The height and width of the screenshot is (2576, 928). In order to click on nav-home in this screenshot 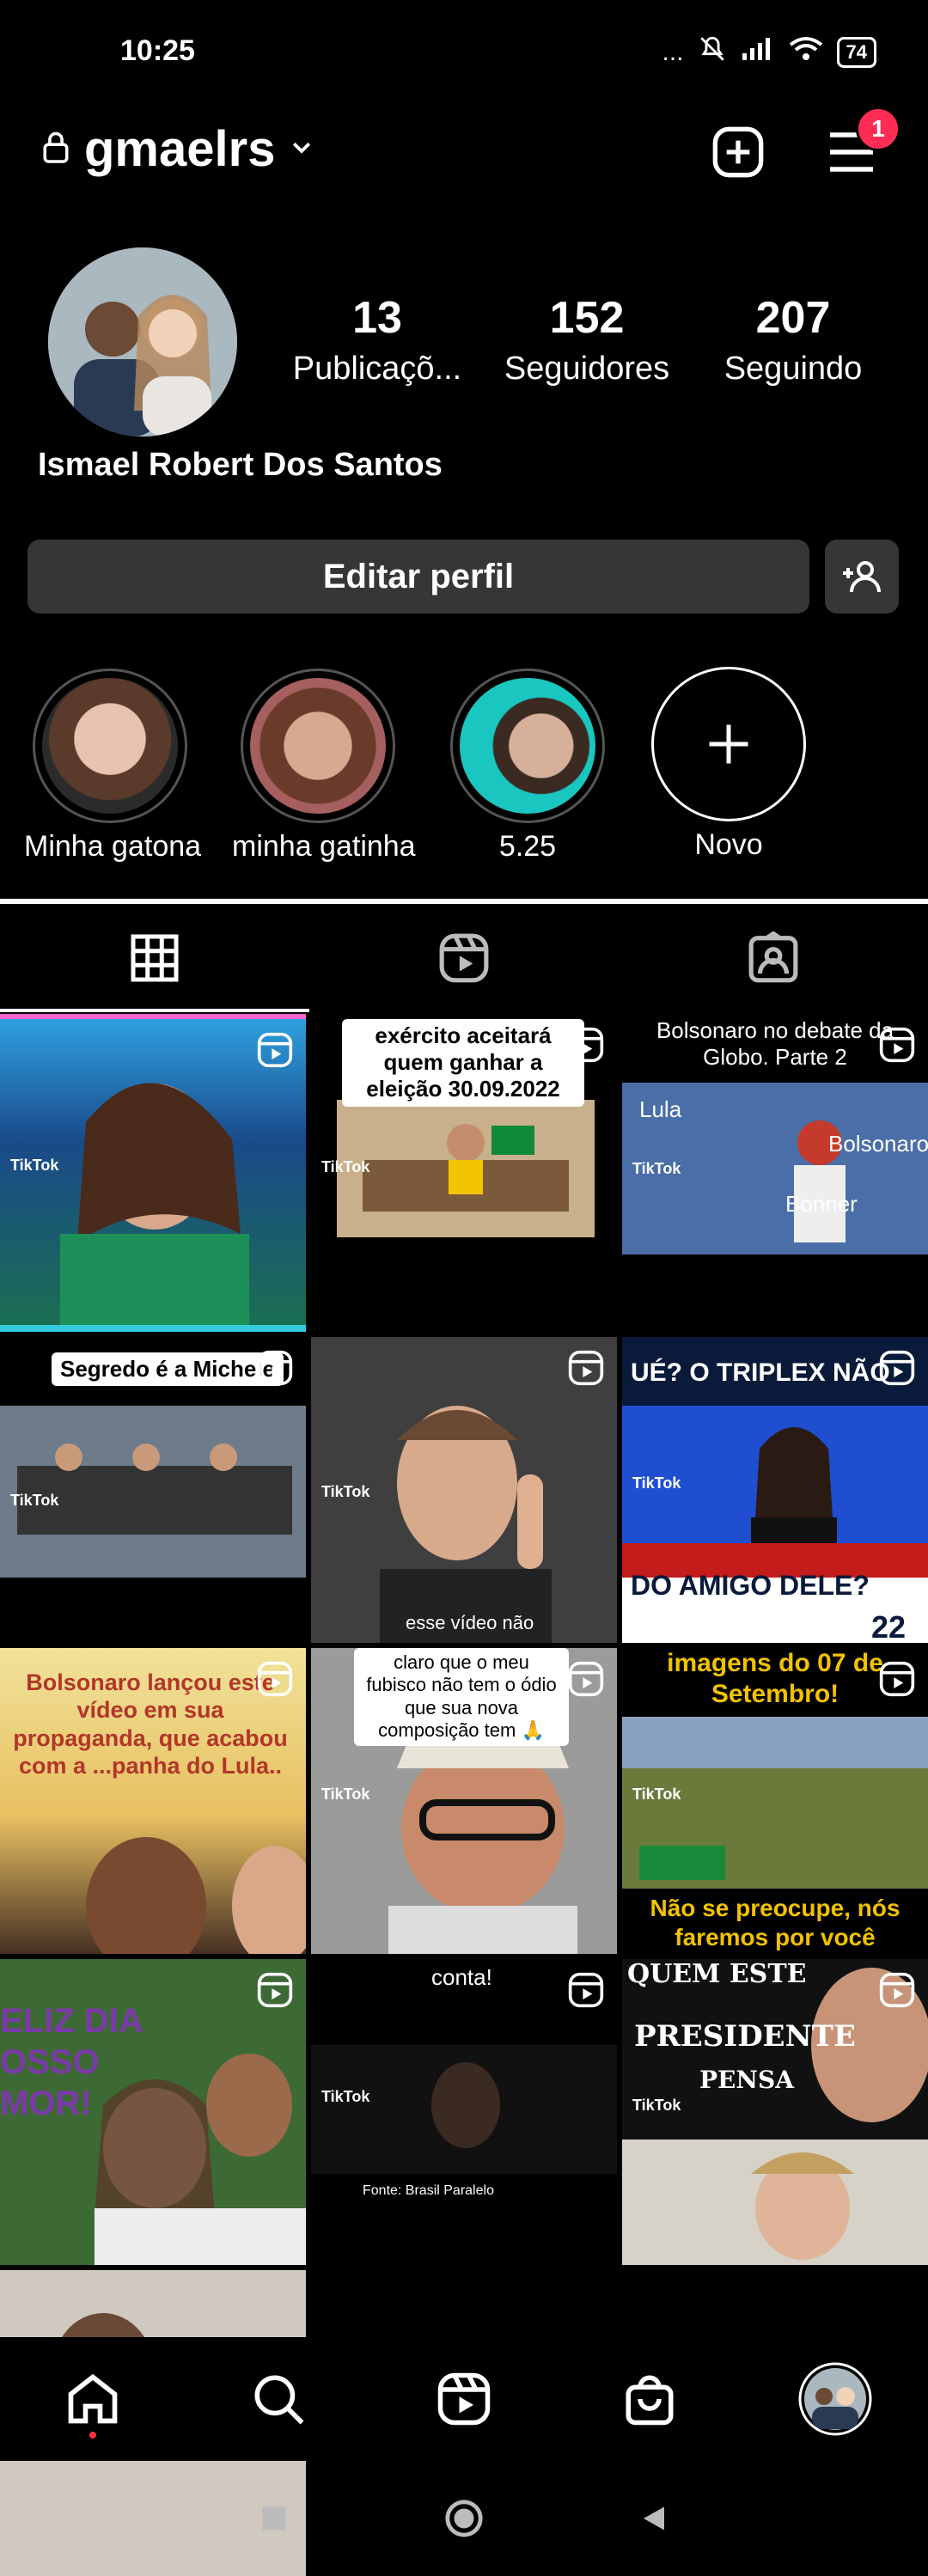, I will do `click(93, 2399)`.